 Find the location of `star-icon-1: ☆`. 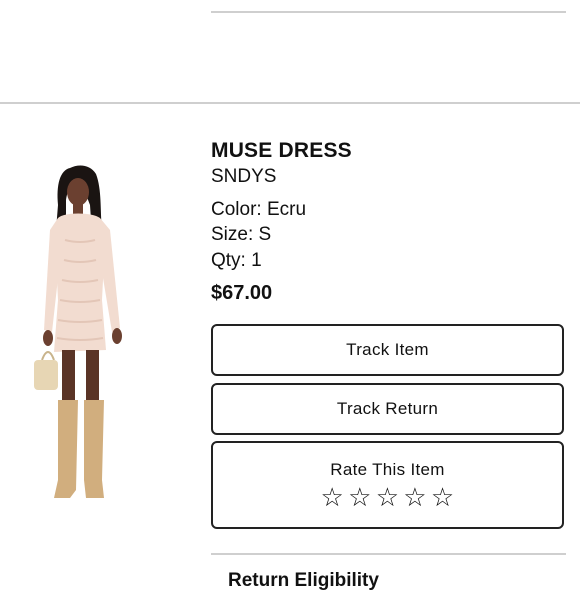

star-icon-1: ☆ is located at coordinates (332, 497).